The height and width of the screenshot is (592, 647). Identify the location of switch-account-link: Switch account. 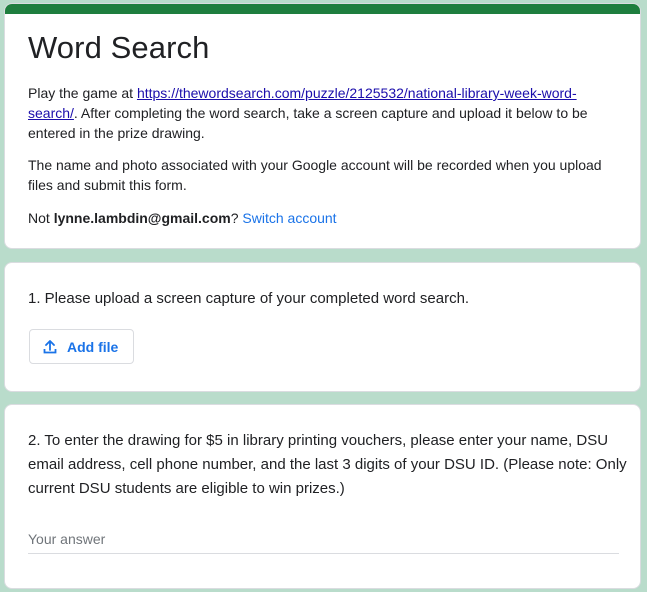
(289, 218).